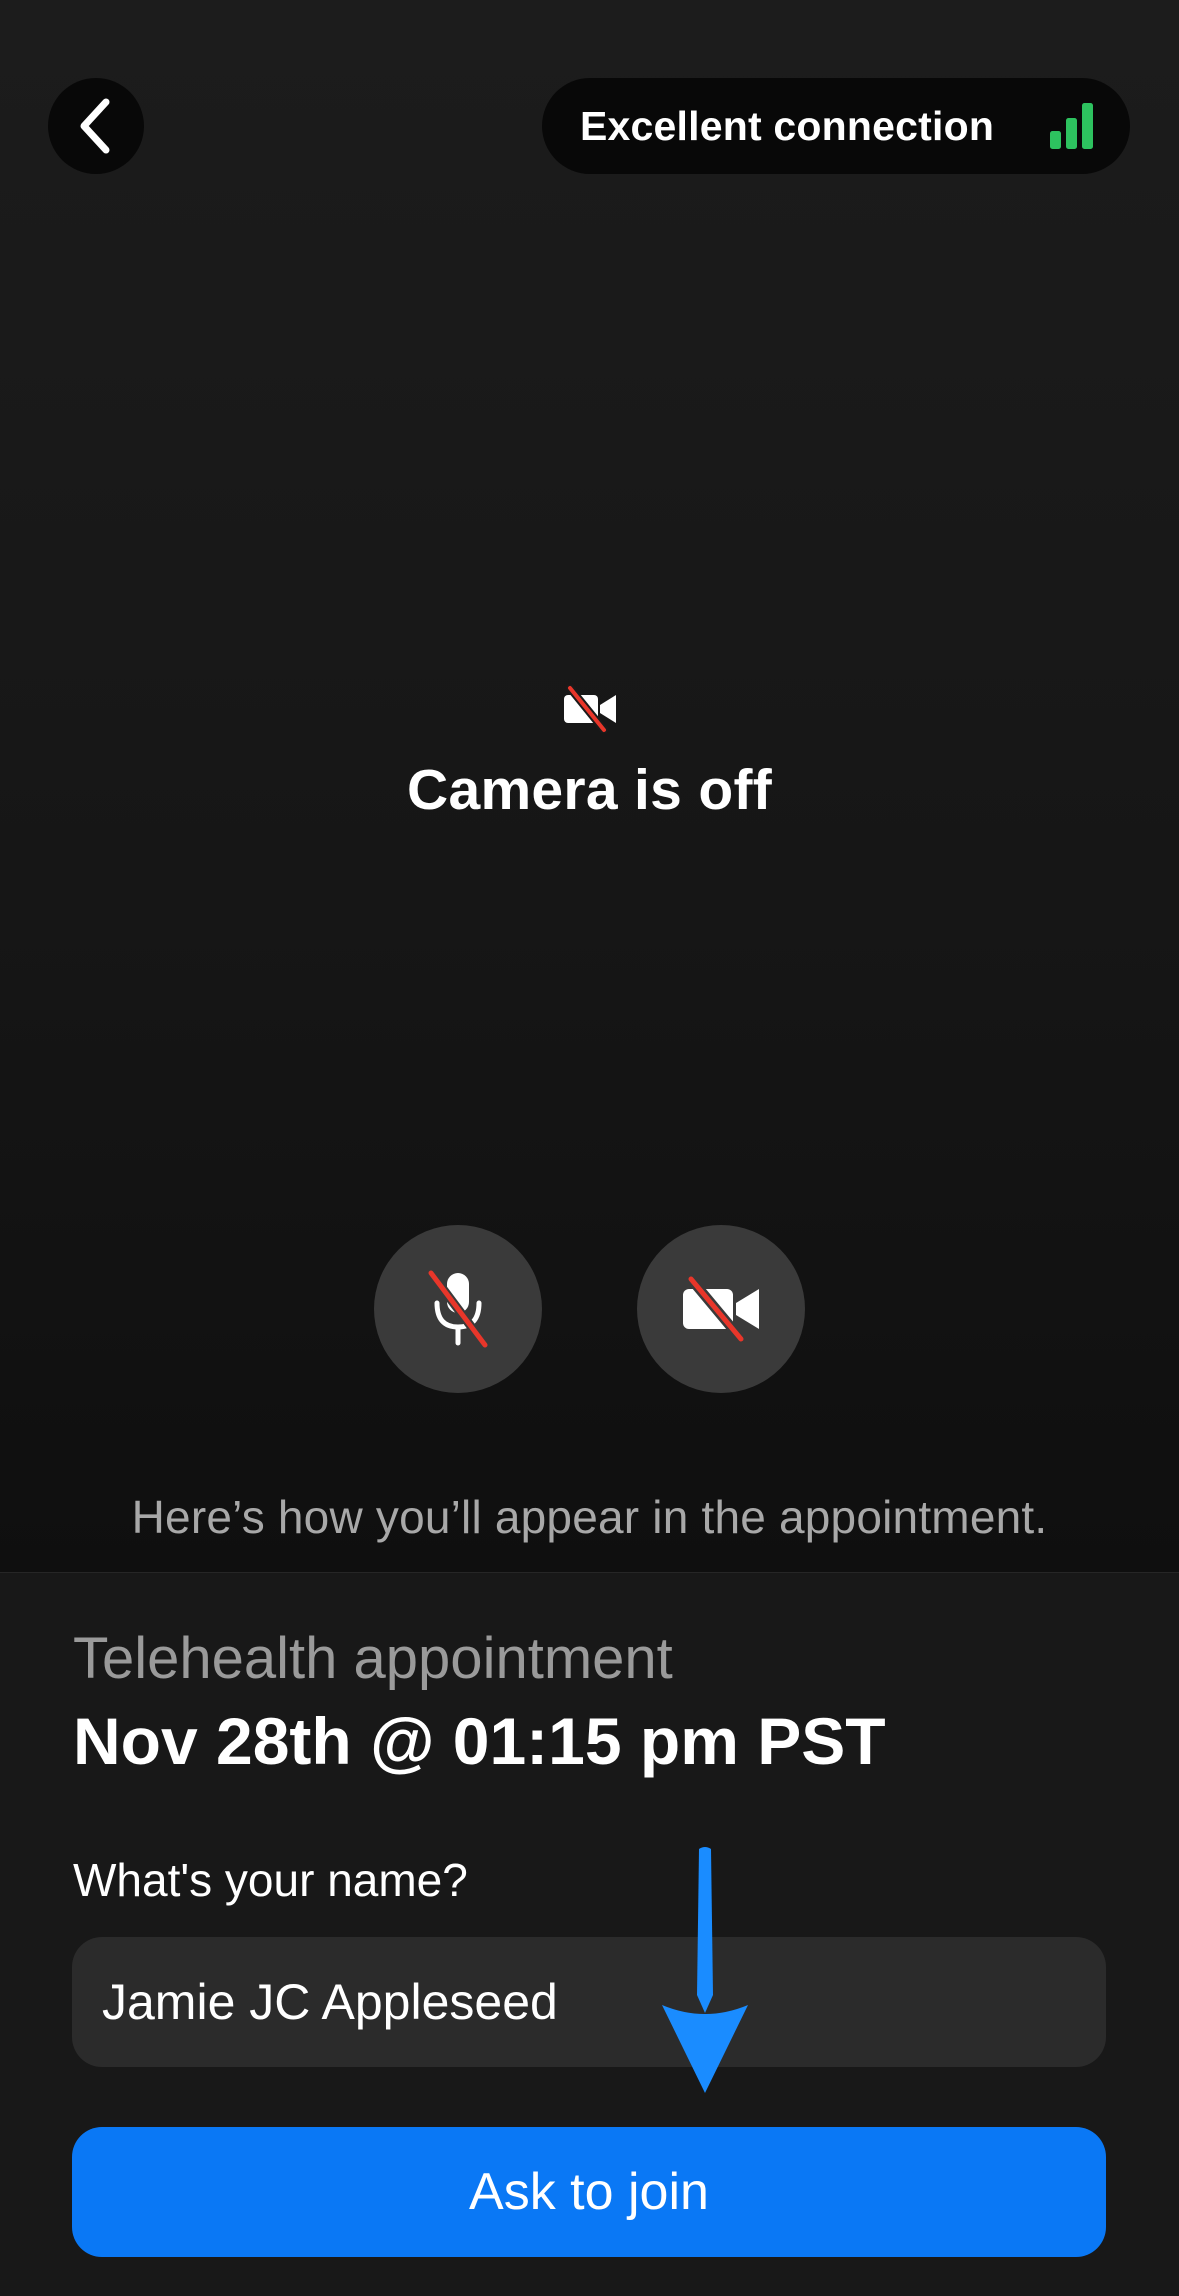 The image size is (1179, 2296). I want to click on microphone-off-icon, so click(458, 1309).